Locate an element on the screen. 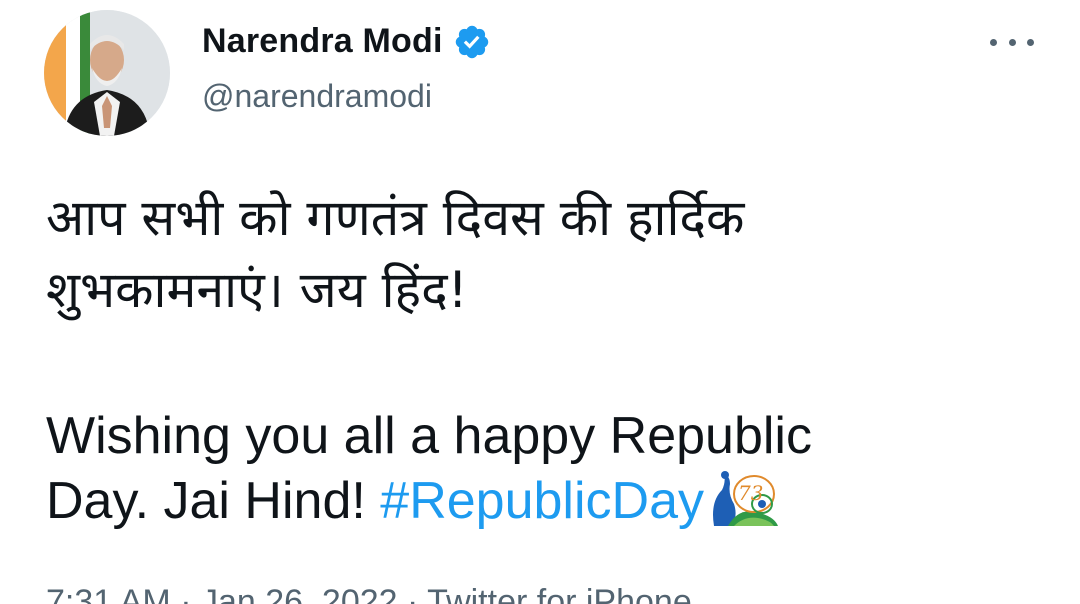  tweet-hindi-line-2: शुभकामनाएं। जय हिंद! is located at coordinates (257, 290).